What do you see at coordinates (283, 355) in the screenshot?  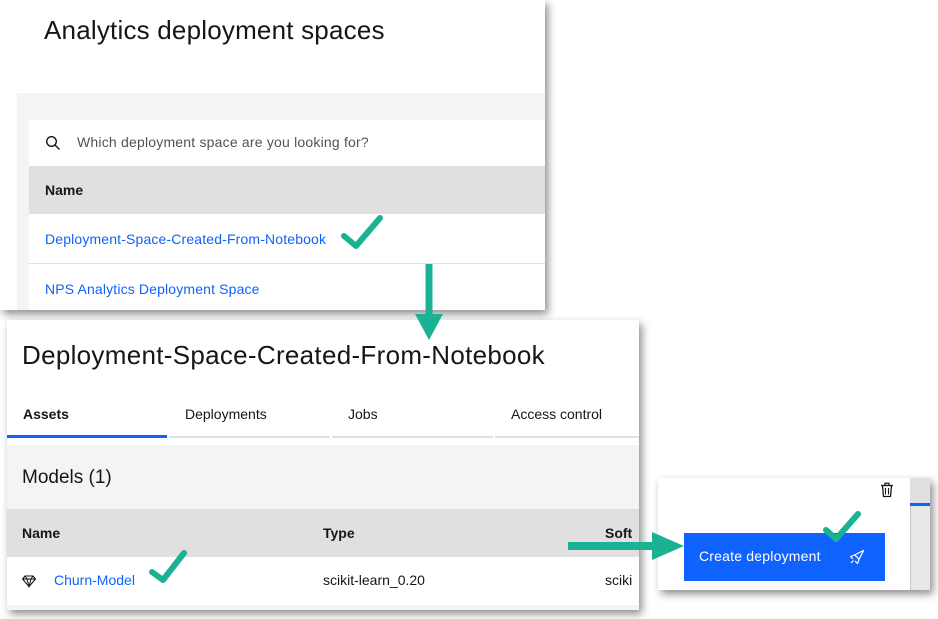 I see `space-title: Deployment-Space-Created-From-Notebook` at bounding box center [283, 355].